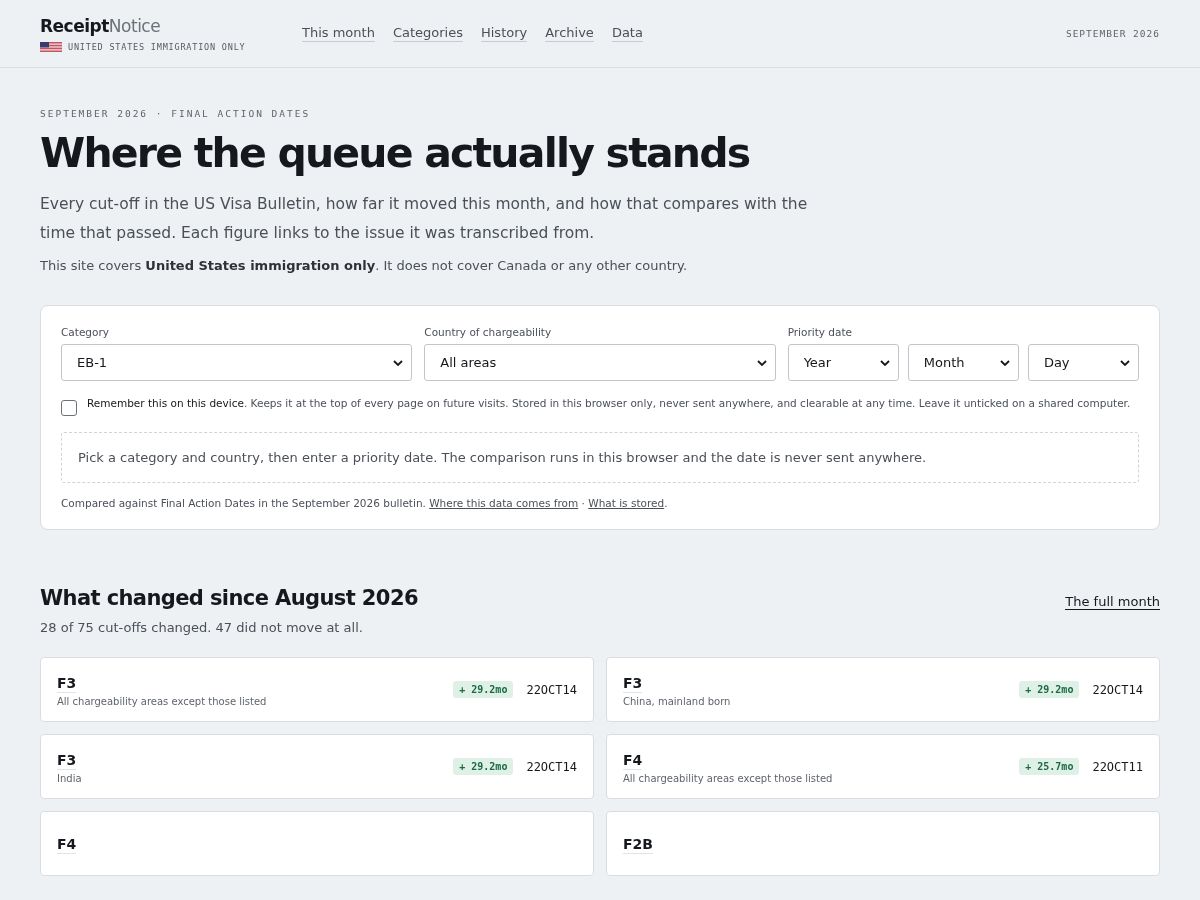 Image resolution: width=1200 pixels, height=900 pixels. Describe the element at coordinates (504, 33) in the screenshot. I see `nav-link: History` at that location.